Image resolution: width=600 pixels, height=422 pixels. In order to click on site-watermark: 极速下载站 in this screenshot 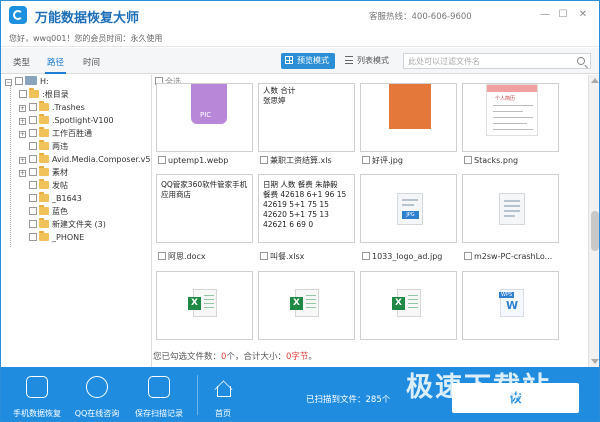, I will do `click(478, 387)`.